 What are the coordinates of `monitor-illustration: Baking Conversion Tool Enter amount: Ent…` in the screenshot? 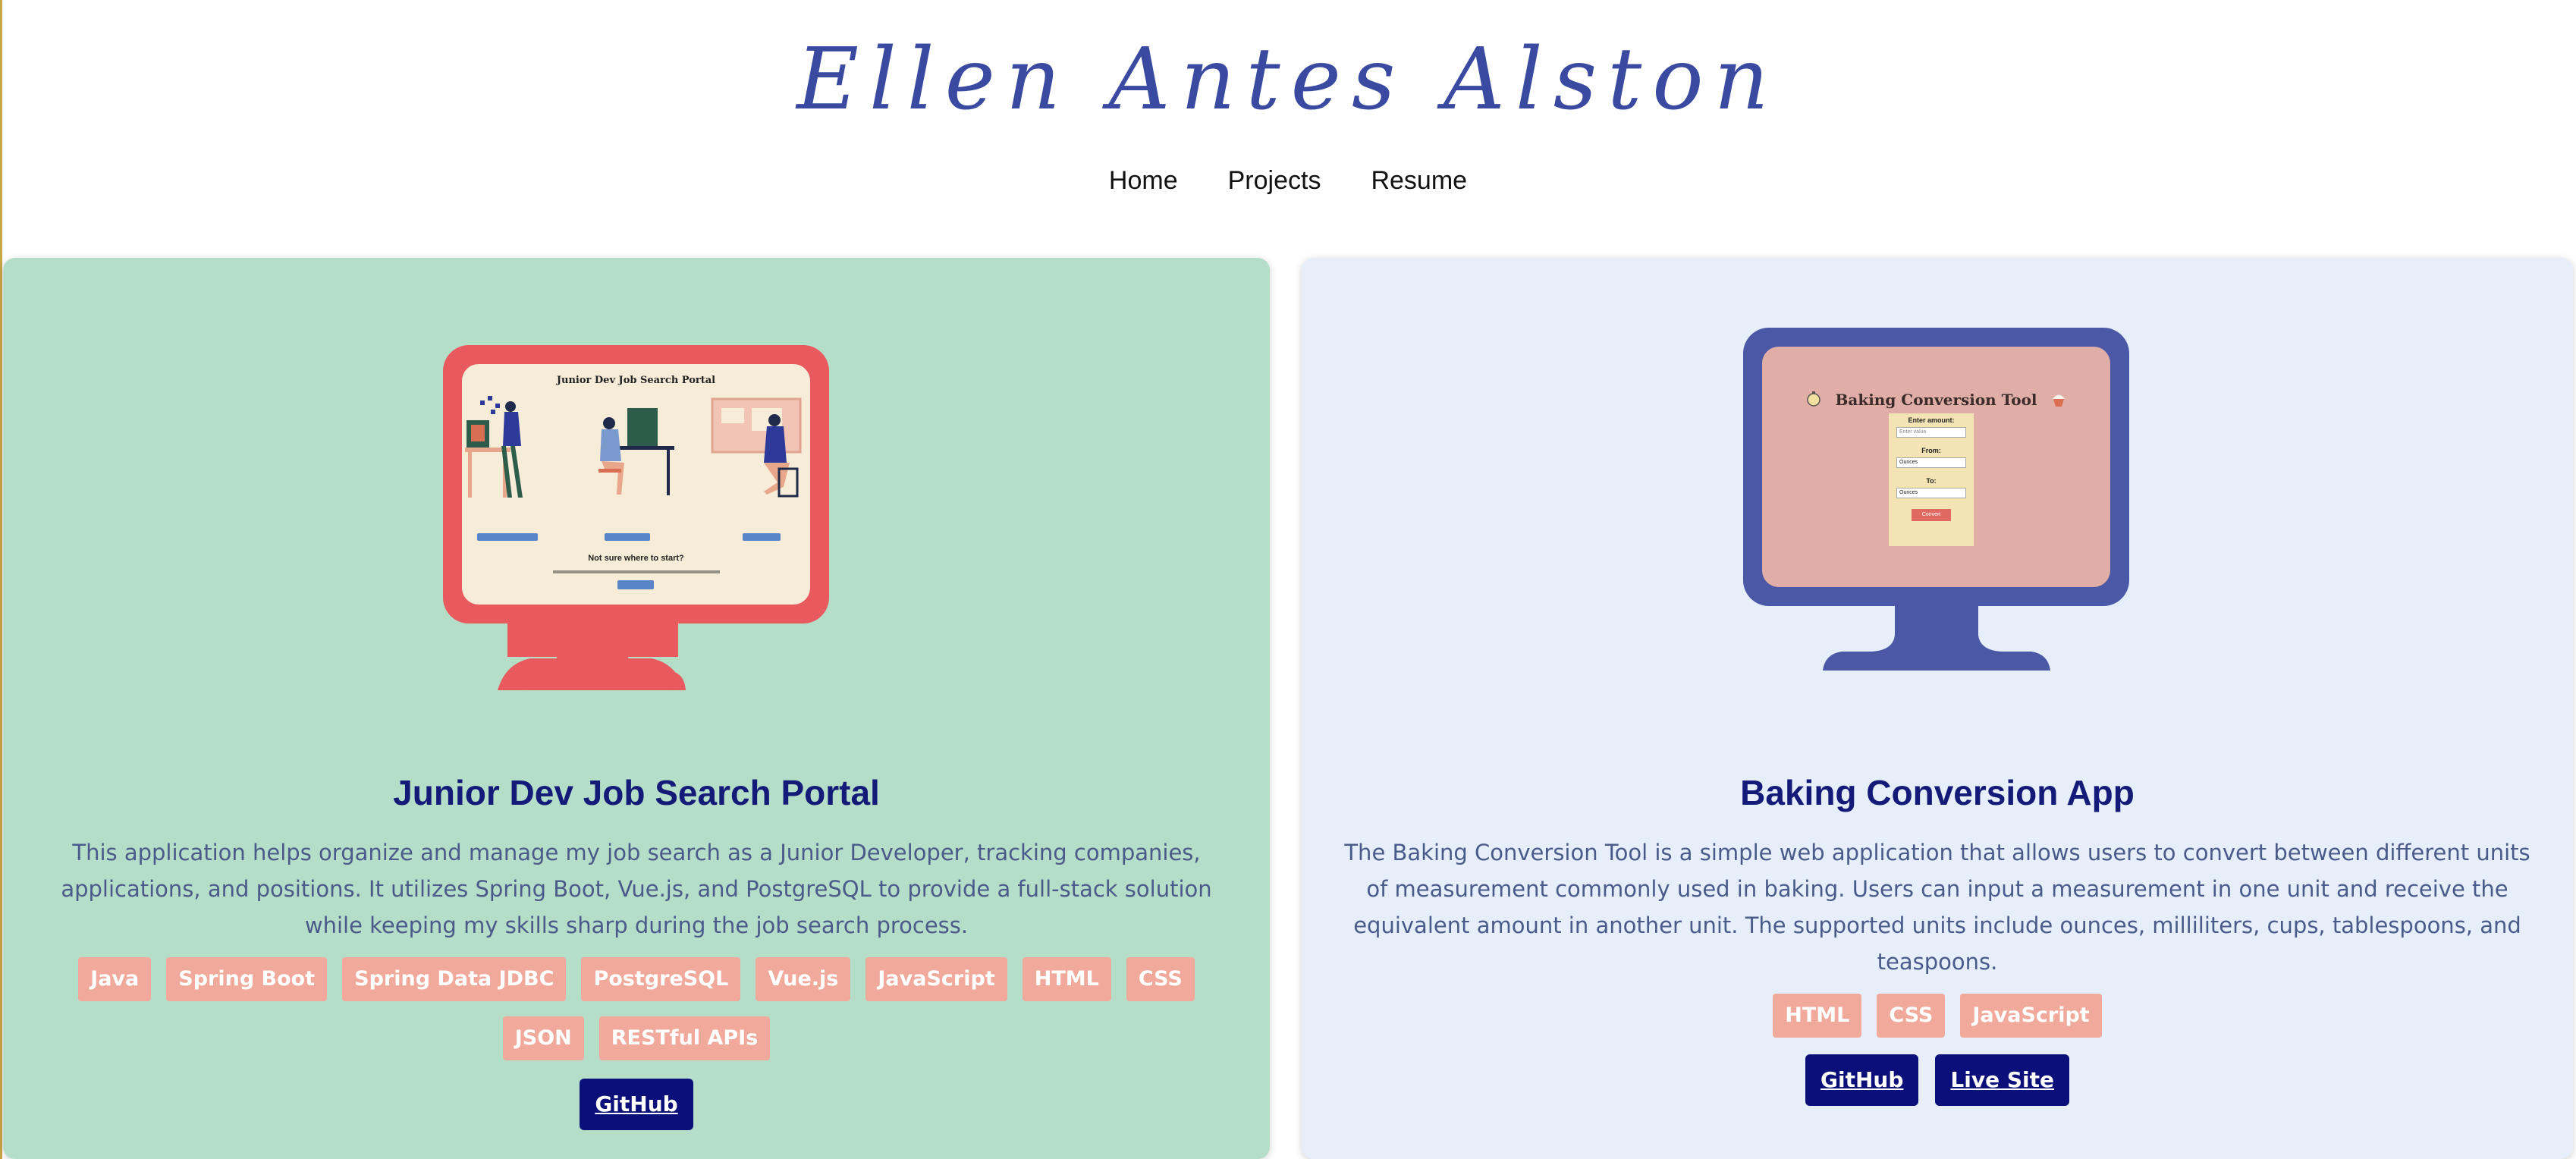 It's located at (1936, 502).